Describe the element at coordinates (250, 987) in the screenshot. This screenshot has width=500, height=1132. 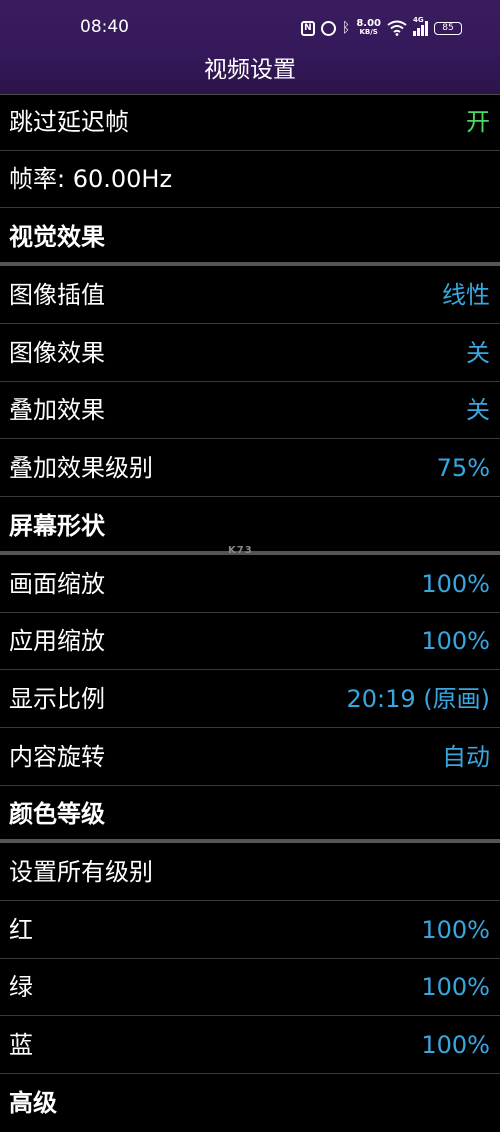
I see `setting-green: 绿 100%` at that location.